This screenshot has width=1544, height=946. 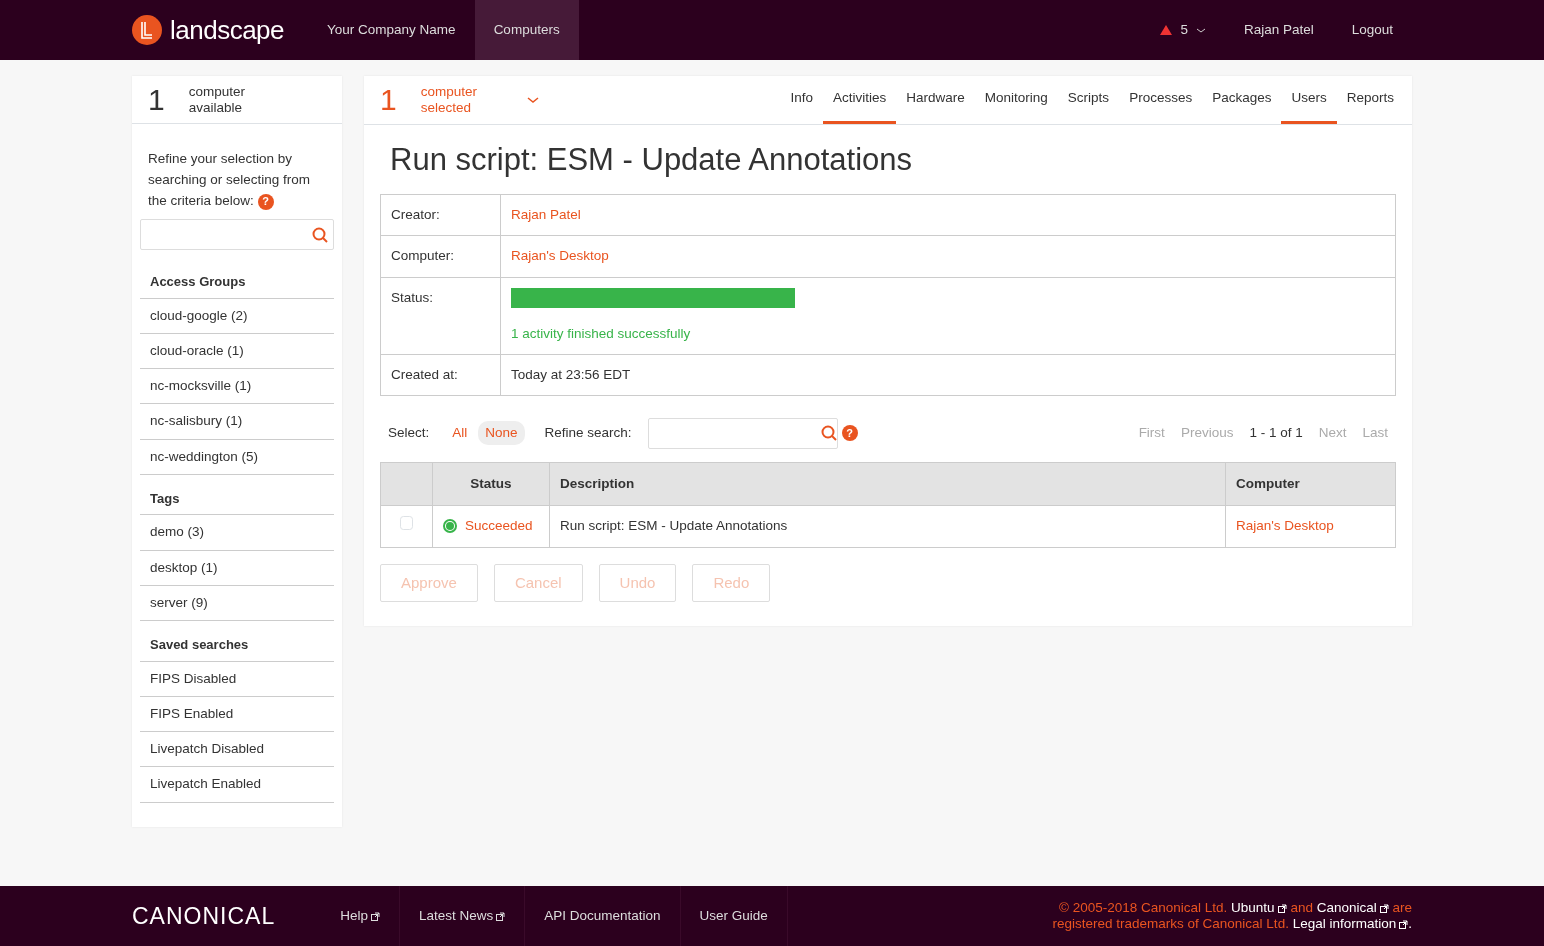 I want to click on legal-link: Ubuntu, so click(x=1259, y=907).